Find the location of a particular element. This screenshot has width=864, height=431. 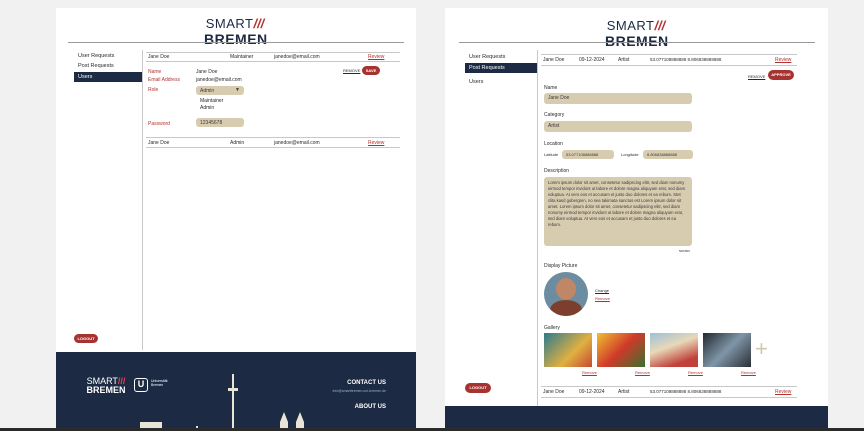

footer-logo: SMART/// BREMEN is located at coordinates (106, 385).